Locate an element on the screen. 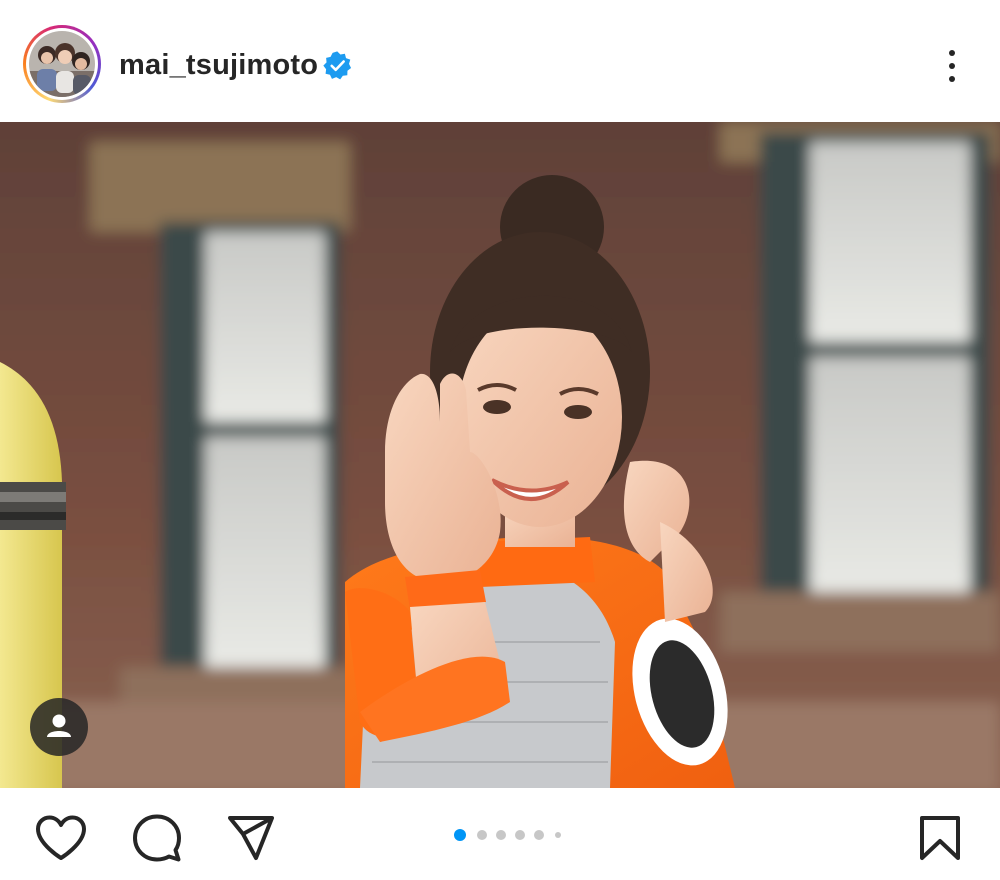  avatar-image is located at coordinates (62, 64).